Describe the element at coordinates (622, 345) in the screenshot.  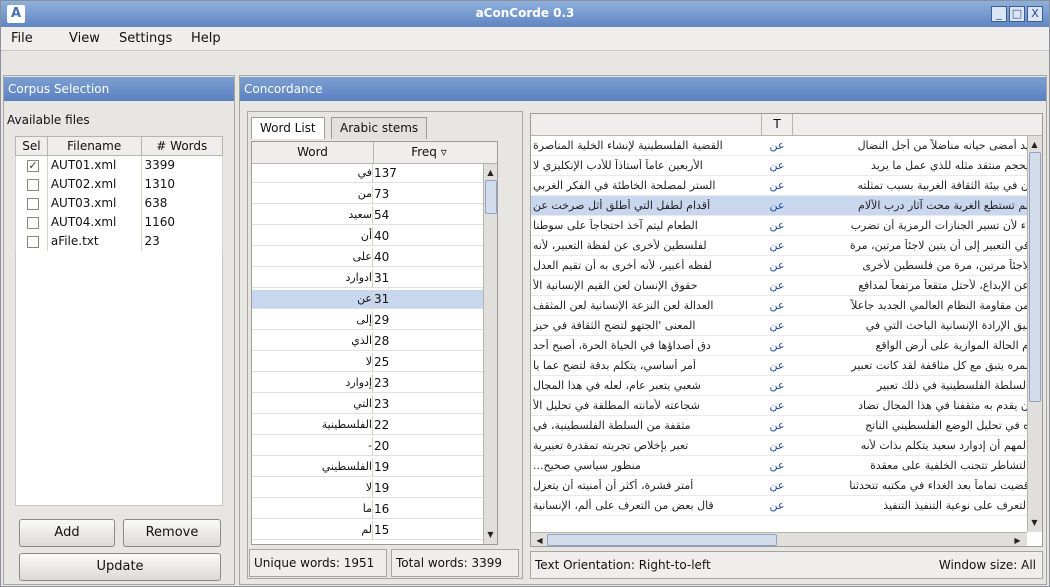
I see `left-context: دق أصداؤها في الحياة الحرة، أصبح أحد` at that location.